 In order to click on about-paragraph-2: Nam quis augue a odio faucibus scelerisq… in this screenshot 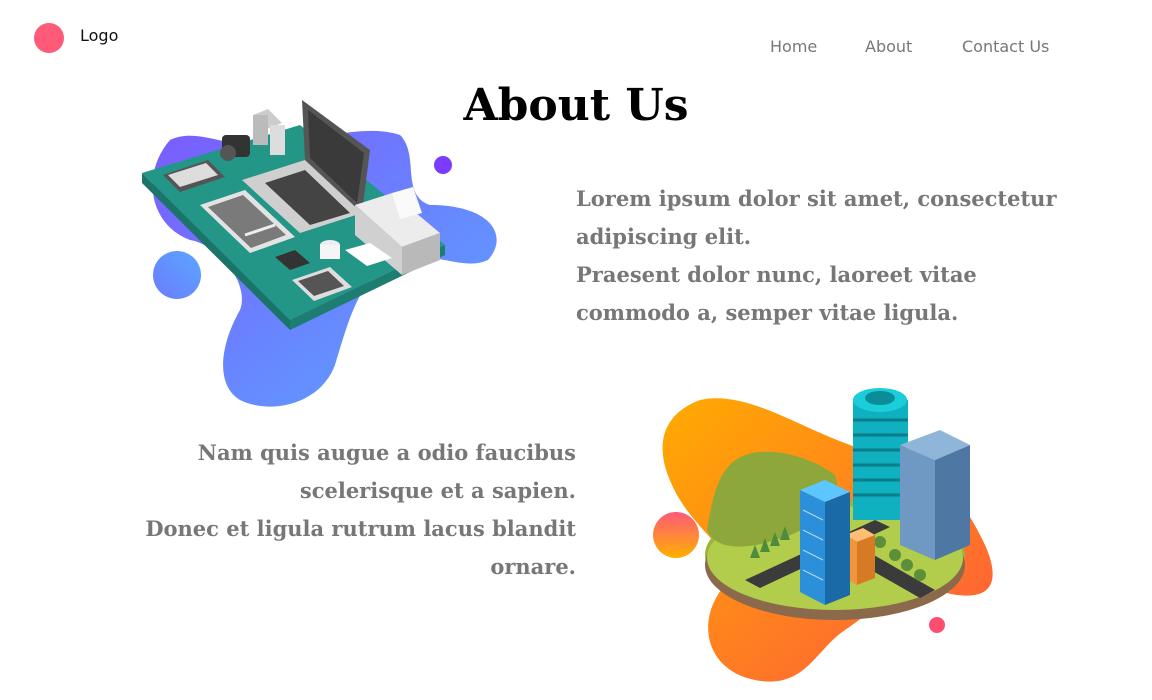, I will do `click(360, 509)`.